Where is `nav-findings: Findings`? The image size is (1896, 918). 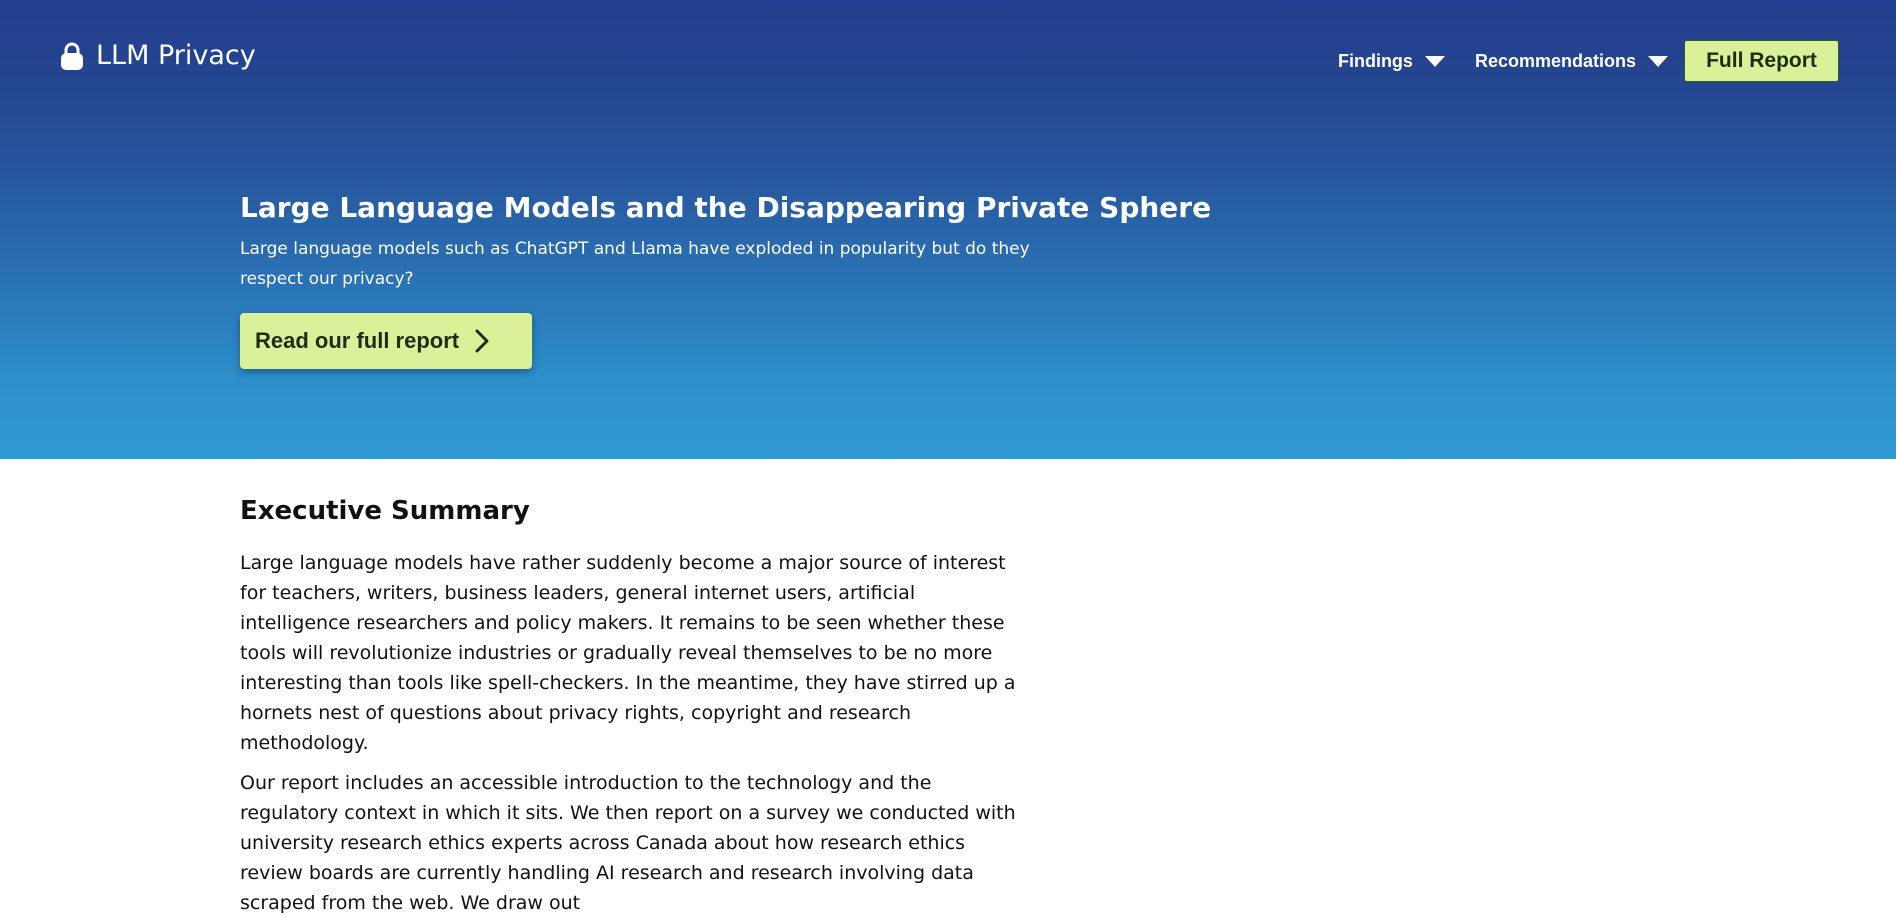
nav-findings: Findings is located at coordinates (1391, 61).